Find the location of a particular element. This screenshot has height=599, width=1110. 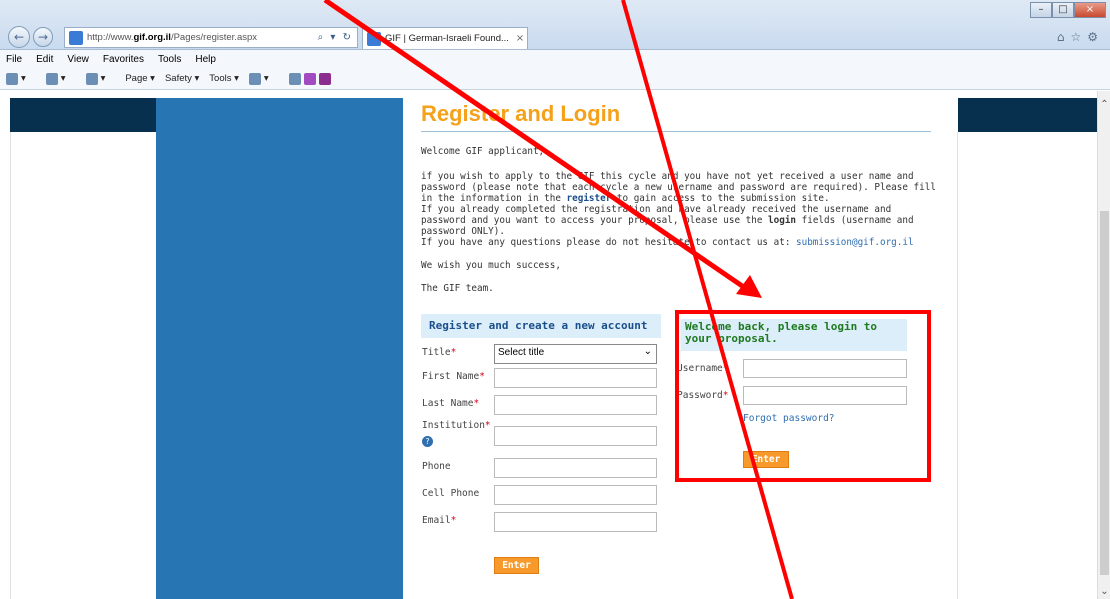

forward-button: → is located at coordinates (43, 37).